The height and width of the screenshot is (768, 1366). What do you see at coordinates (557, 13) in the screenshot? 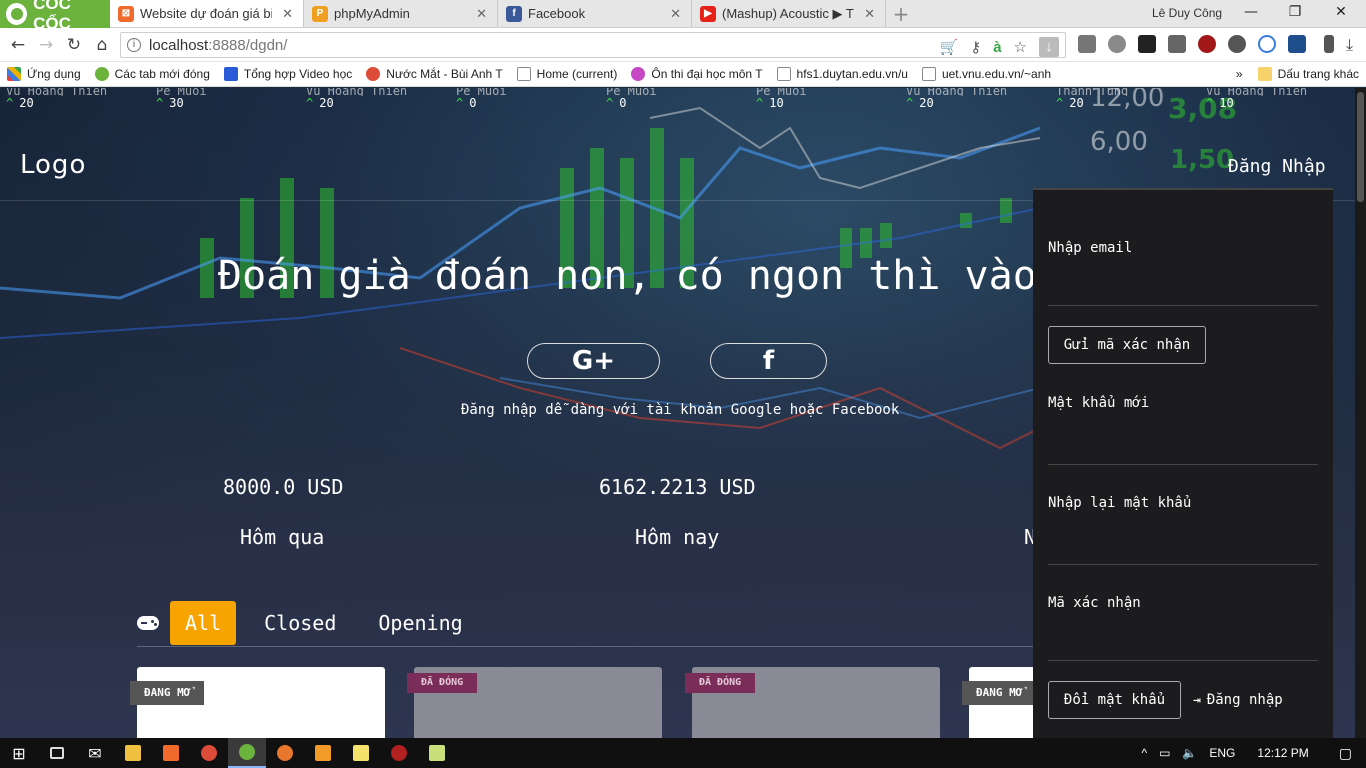
I see `tab-title: Facebook` at bounding box center [557, 13].